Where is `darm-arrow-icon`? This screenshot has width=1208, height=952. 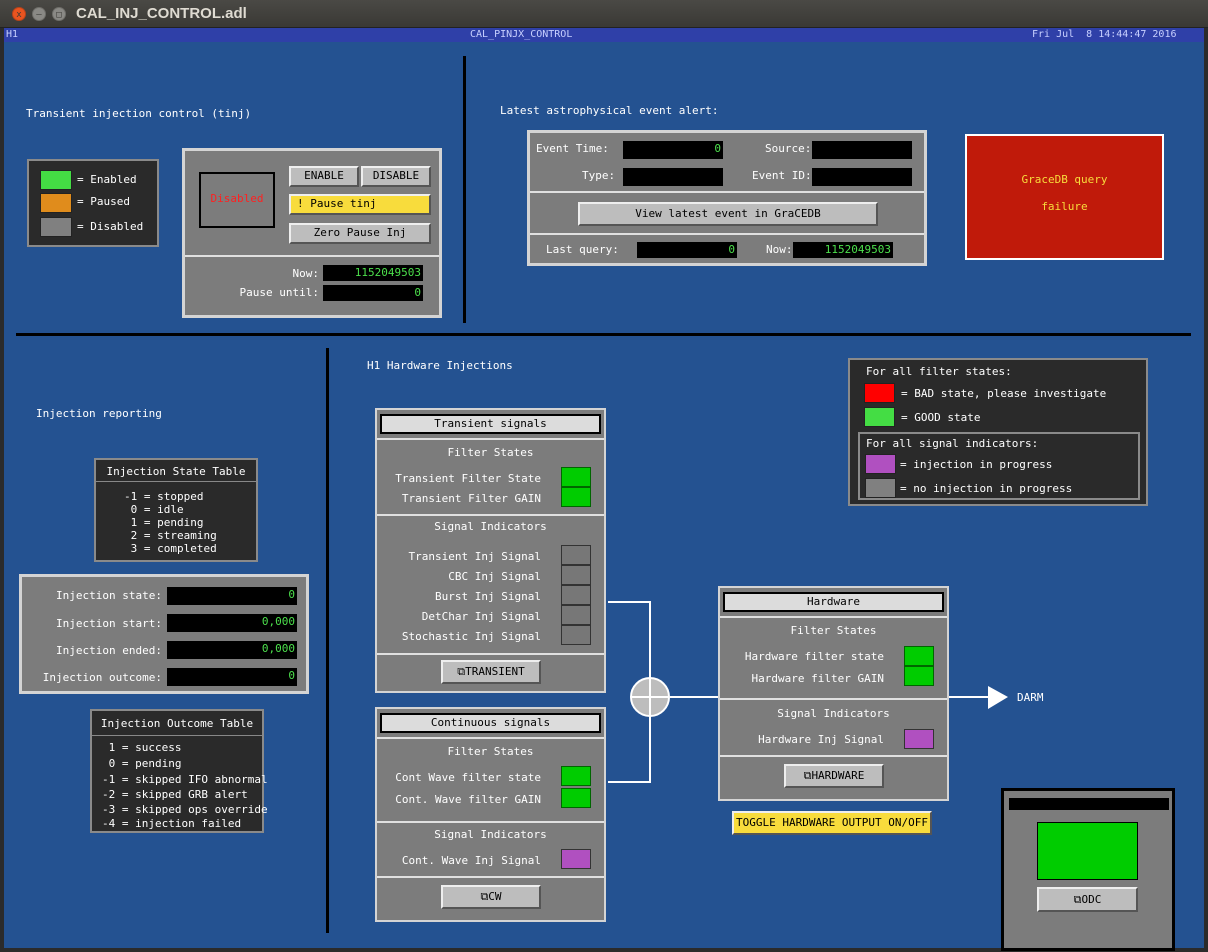 darm-arrow-icon is located at coordinates (998, 697).